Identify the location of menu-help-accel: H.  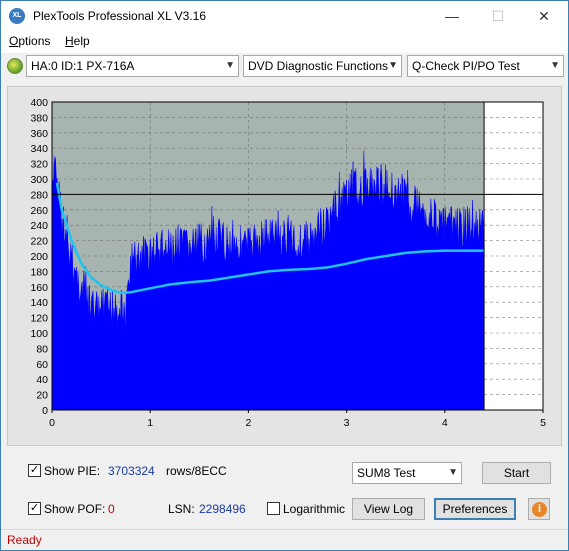
(69, 41).